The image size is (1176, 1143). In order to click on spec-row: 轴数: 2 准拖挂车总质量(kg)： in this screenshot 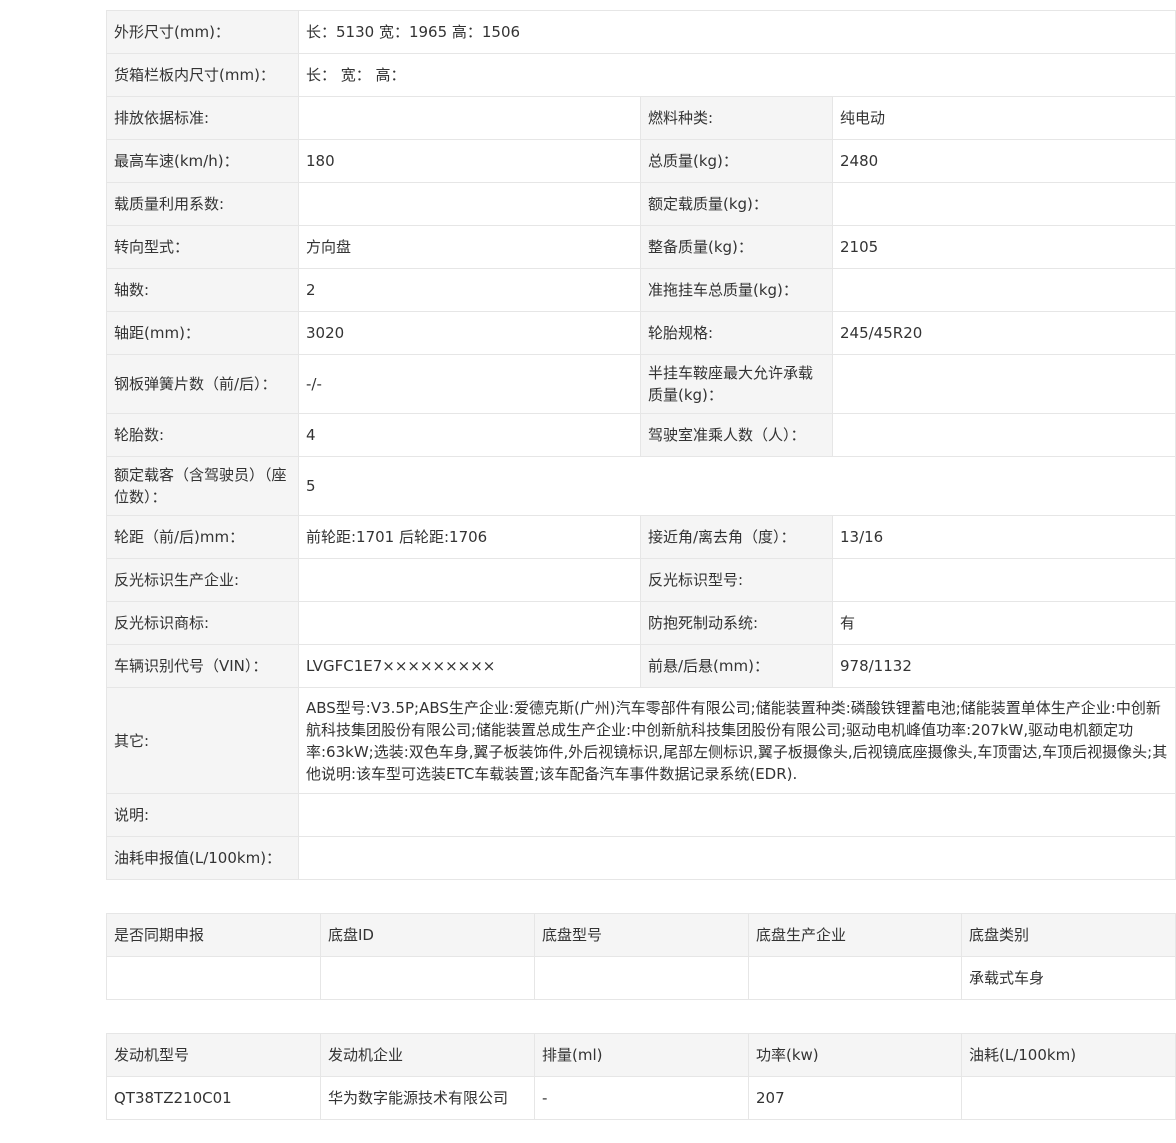, I will do `click(641, 290)`.